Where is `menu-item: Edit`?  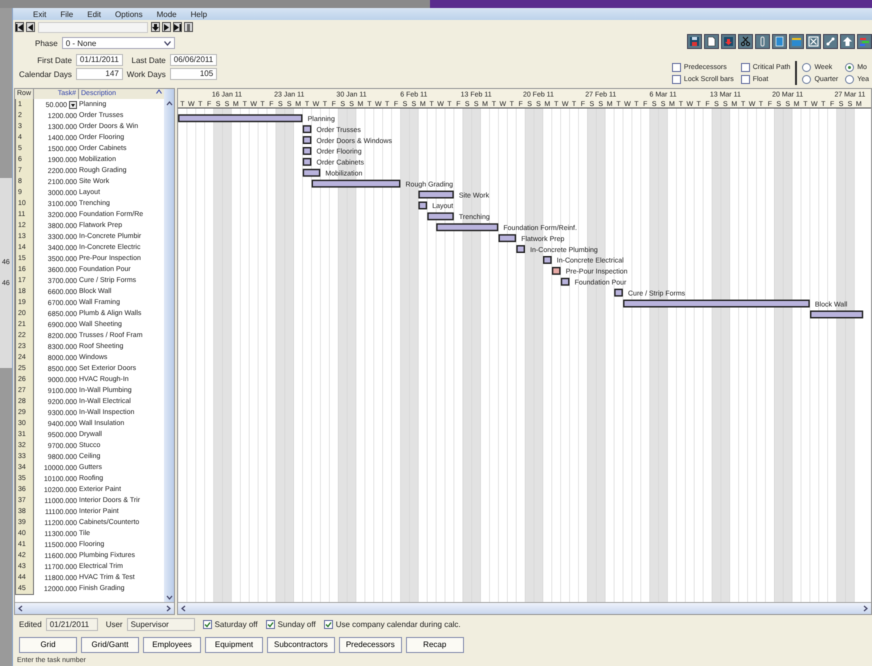 menu-item: Edit is located at coordinates (94, 14).